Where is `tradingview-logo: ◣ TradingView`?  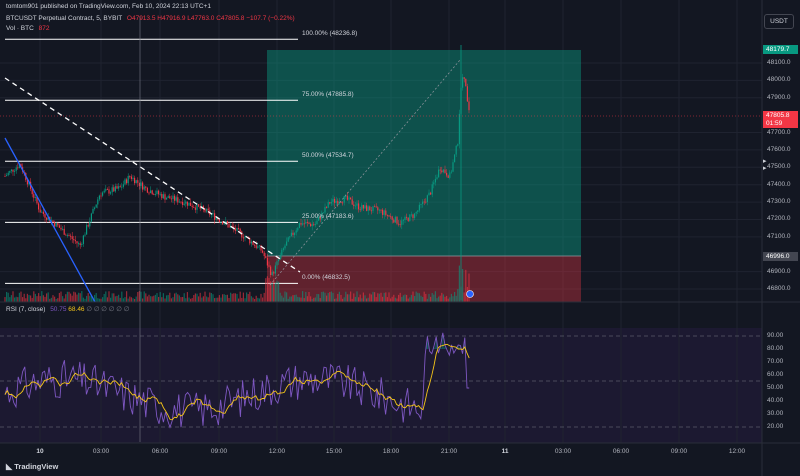 tradingview-logo: ◣ TradingView is located at coordinates (32, 466).